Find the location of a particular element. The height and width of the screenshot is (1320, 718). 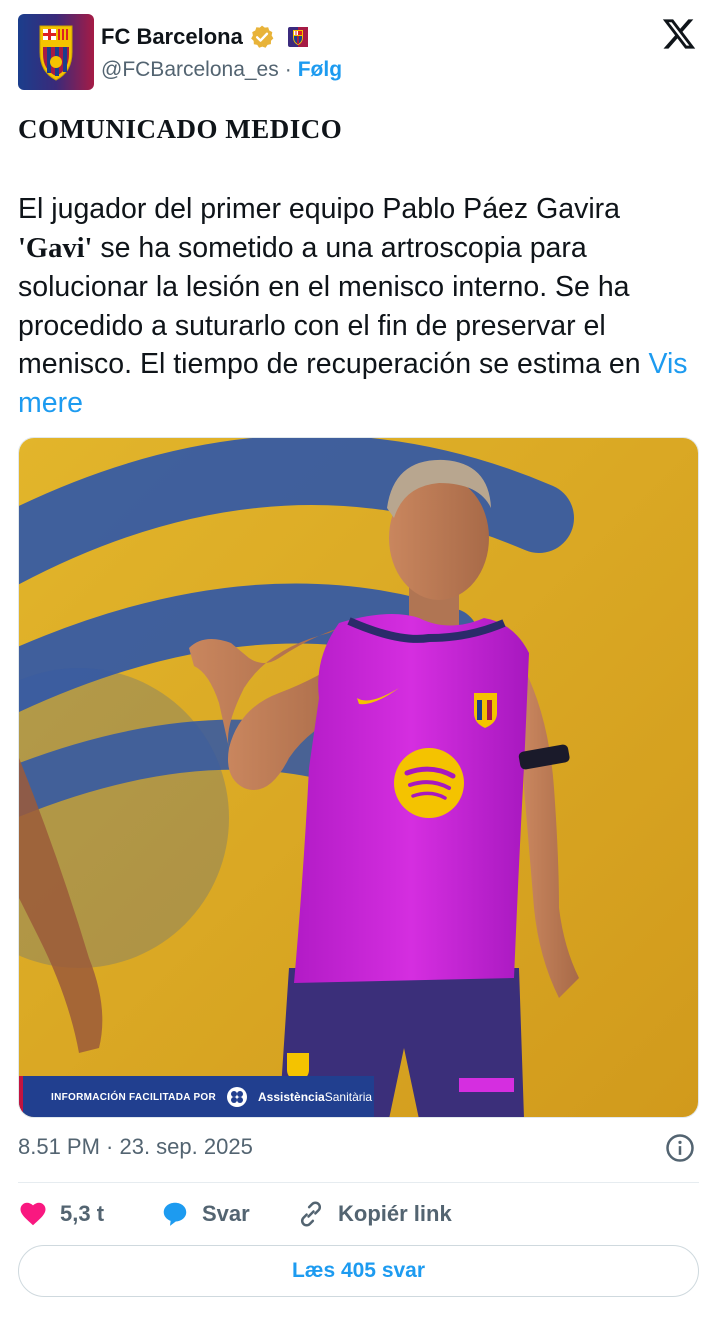

barcelona-badge-icon is located at coordinates (297, 37).